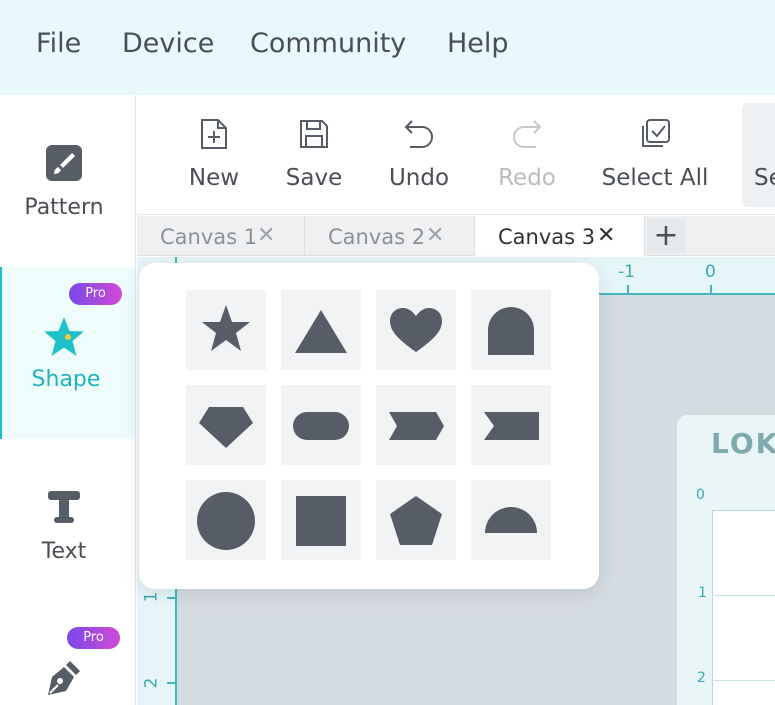  I want to click on shape-ribbon-button, so click(511, 425).